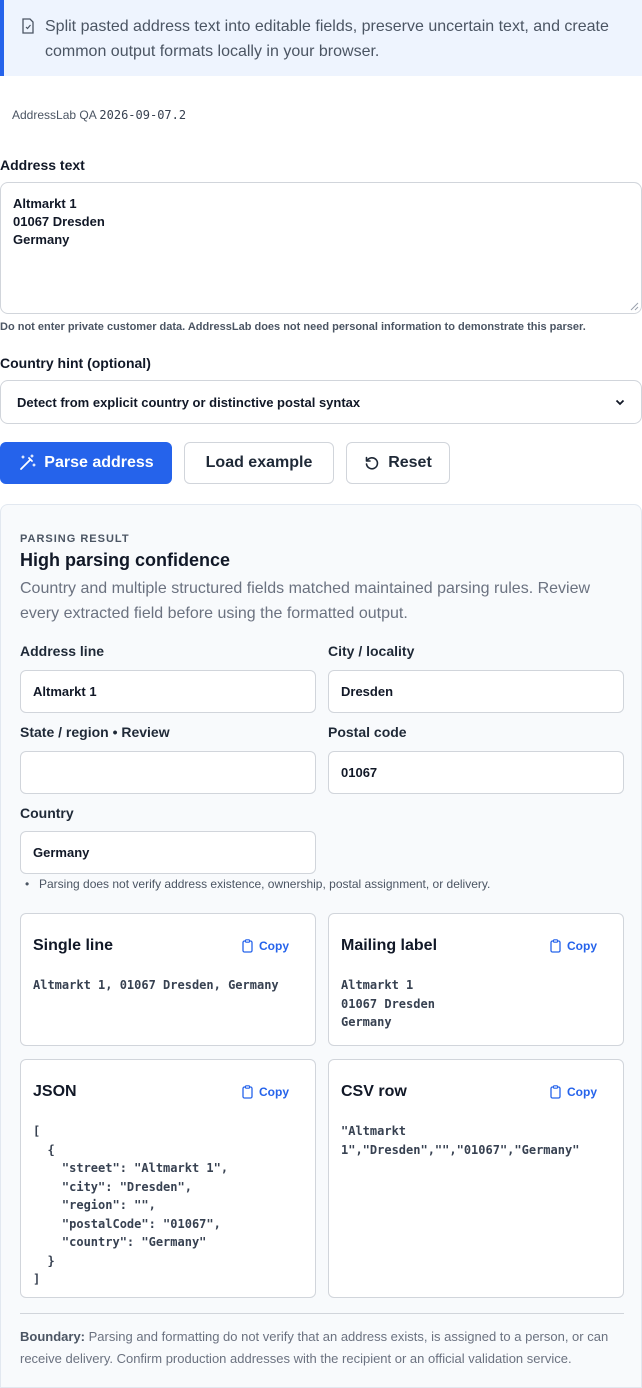 The height and width of the screenshot is (1388, 642). I want to click on single-line-title: Single line, so click(73, 945).